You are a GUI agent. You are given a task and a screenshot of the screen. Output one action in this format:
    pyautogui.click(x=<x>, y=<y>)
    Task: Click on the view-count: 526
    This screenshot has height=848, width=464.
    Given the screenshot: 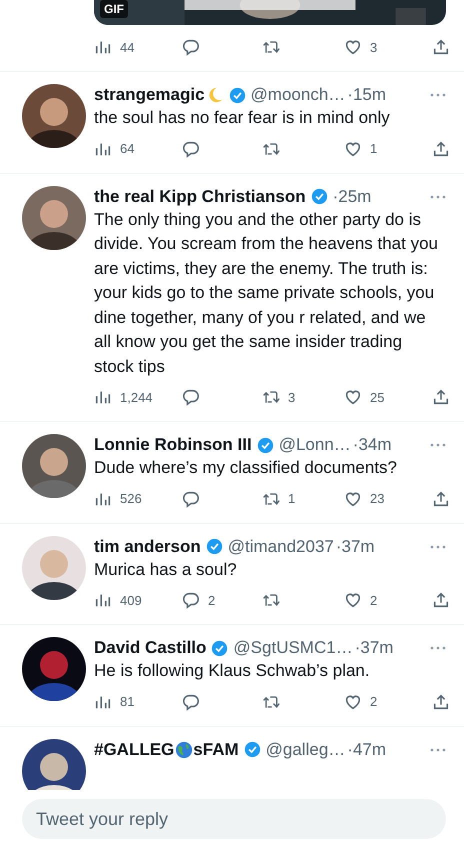 What is the action you would take?
    pyautogui.click(x=131, y=498)
    